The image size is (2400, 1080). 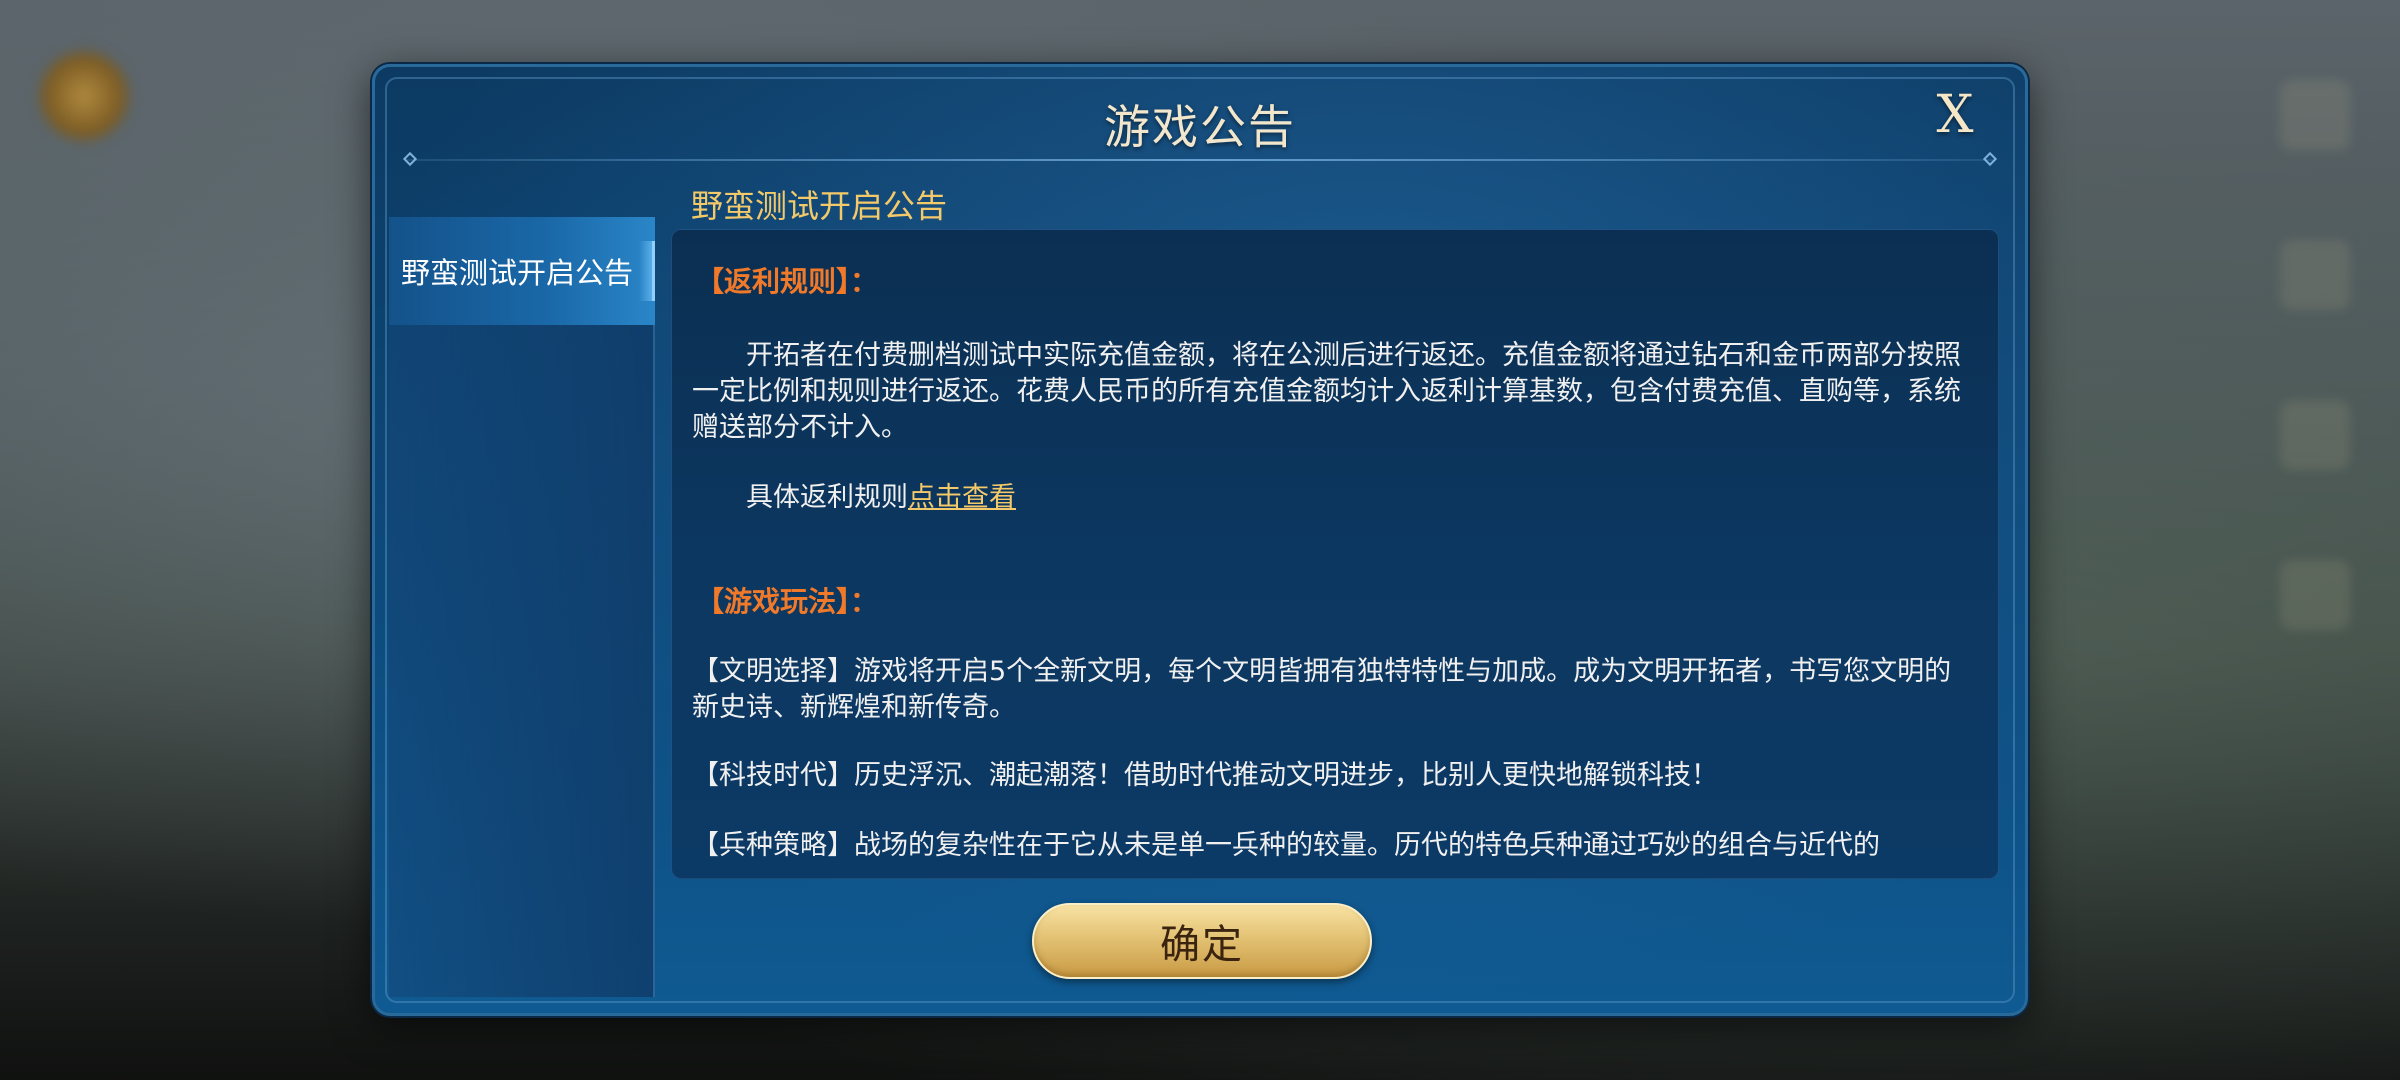 What do you see at coordinates (647, 271) in the screenshot?
I see `selected-indicator` at bounding box center [647, 271].